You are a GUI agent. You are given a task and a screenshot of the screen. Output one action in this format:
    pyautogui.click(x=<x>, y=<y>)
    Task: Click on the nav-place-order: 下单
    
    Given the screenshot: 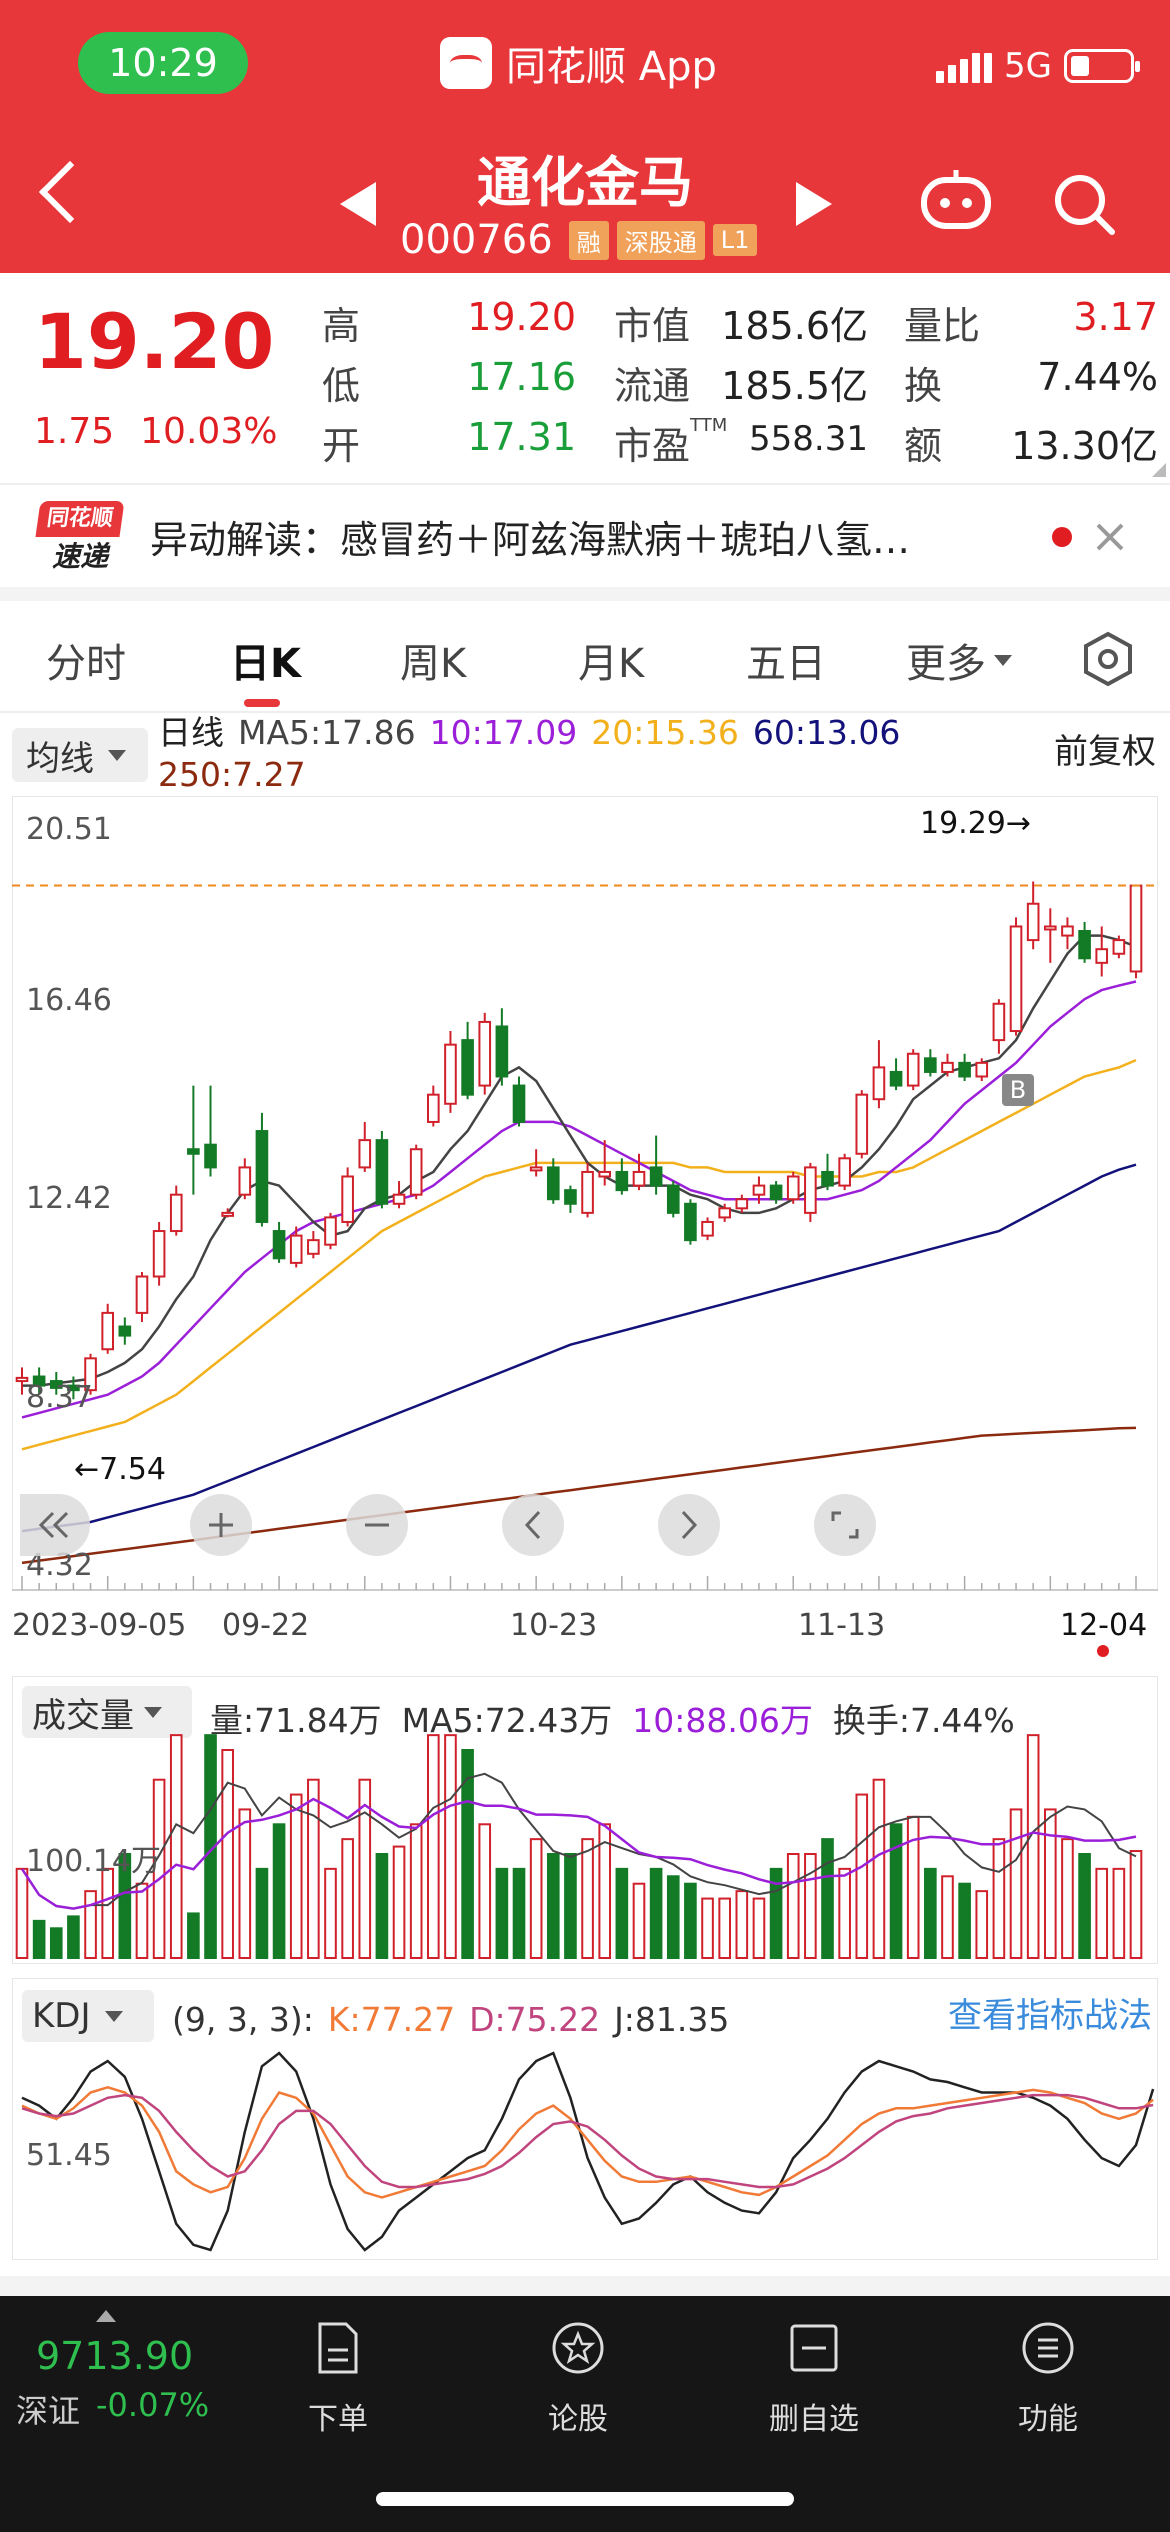 What is the action you would take?
    pyautogui.click(x=338, y=2379)
    